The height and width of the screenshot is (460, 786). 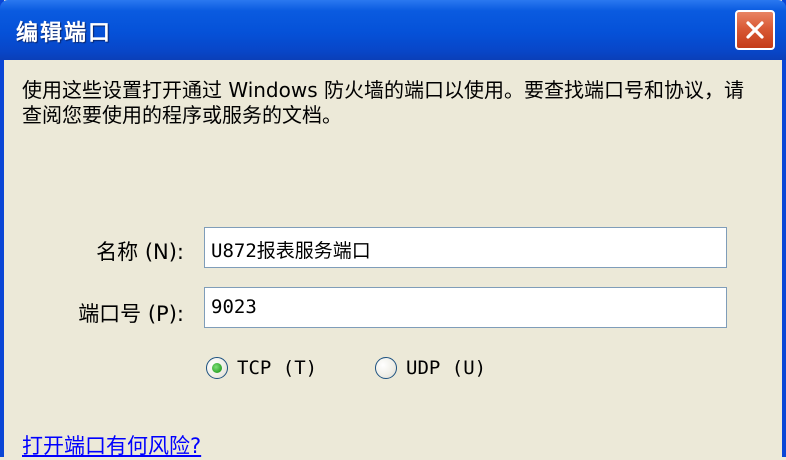 I want to click on close-button, so click(x=755, y=30).